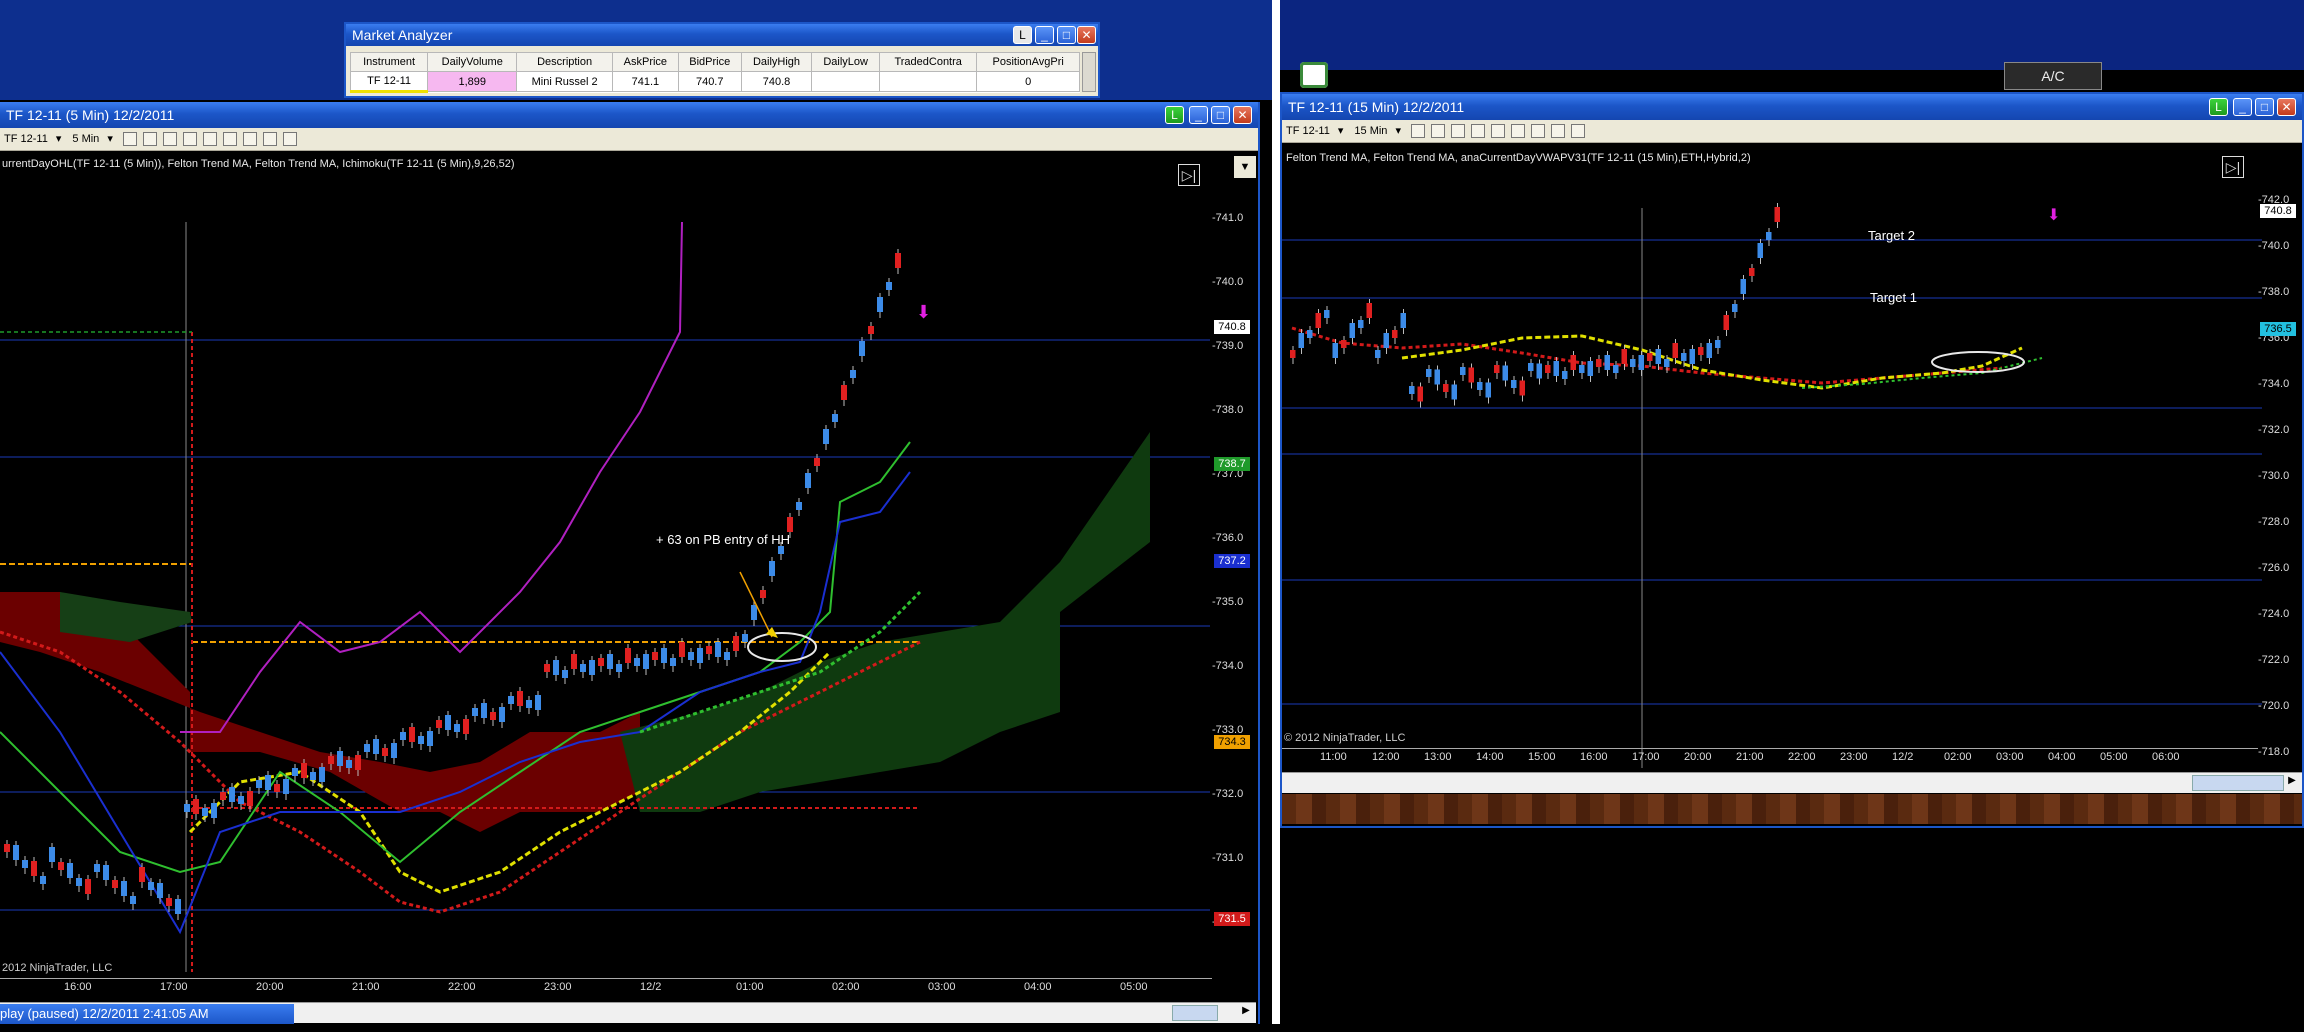  What do you see at coordinates (1028, 62) in the screenshot?
I see `column-header: PositionAvgPri` at bounding box center [1028, 62].